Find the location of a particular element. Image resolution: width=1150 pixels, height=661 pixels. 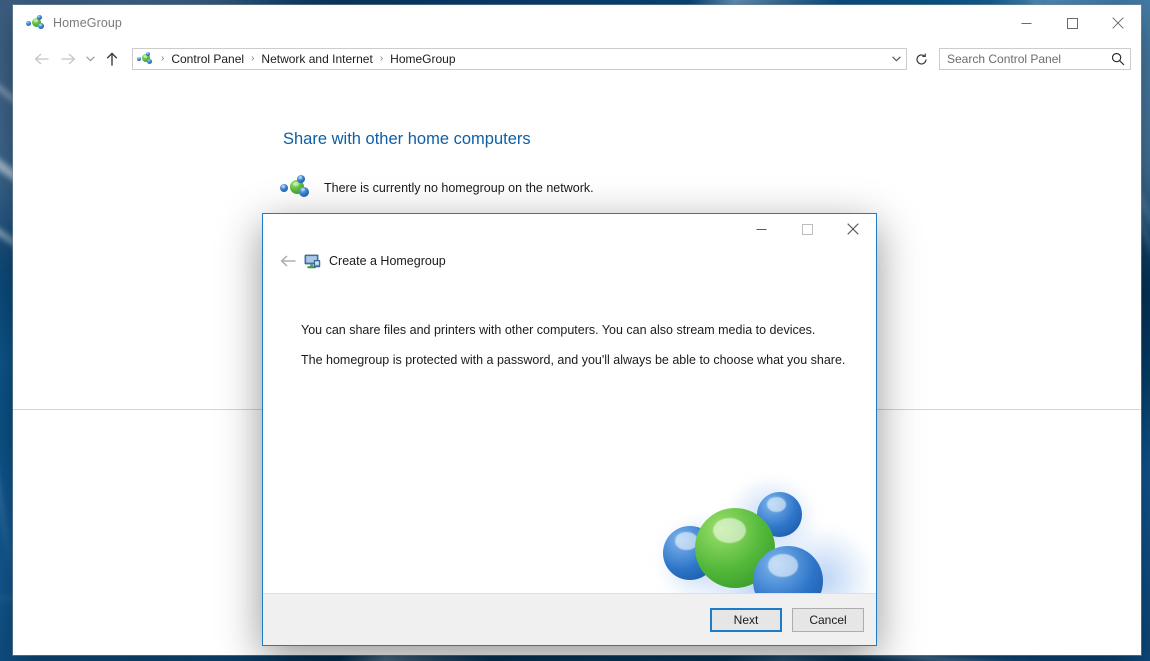

next-button: Next is located at coordinates (746, 619).